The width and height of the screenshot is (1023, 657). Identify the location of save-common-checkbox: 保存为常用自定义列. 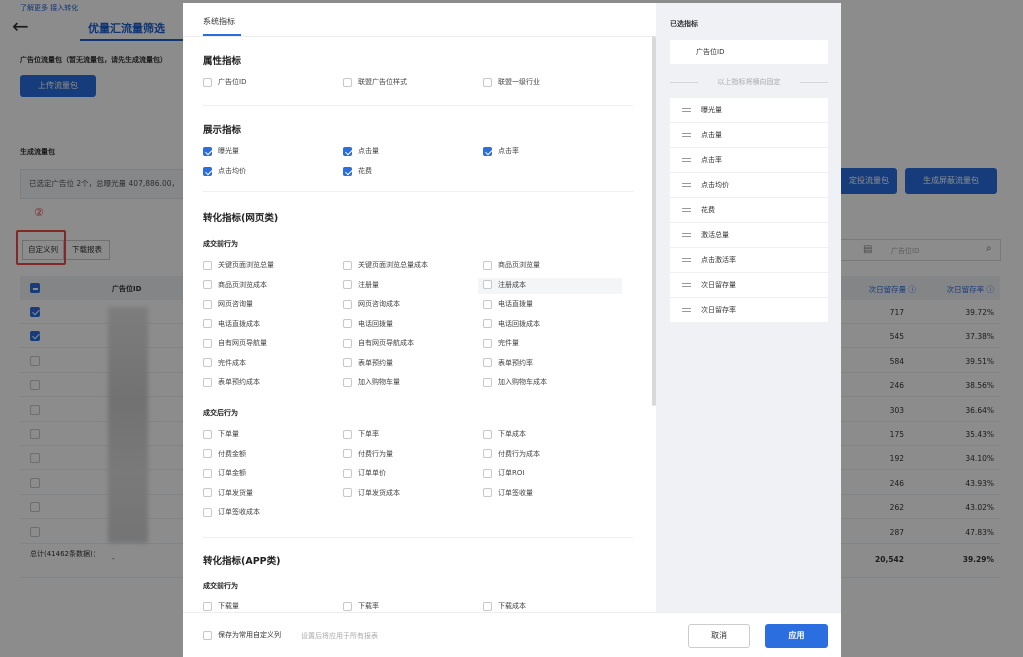
(242, 635).